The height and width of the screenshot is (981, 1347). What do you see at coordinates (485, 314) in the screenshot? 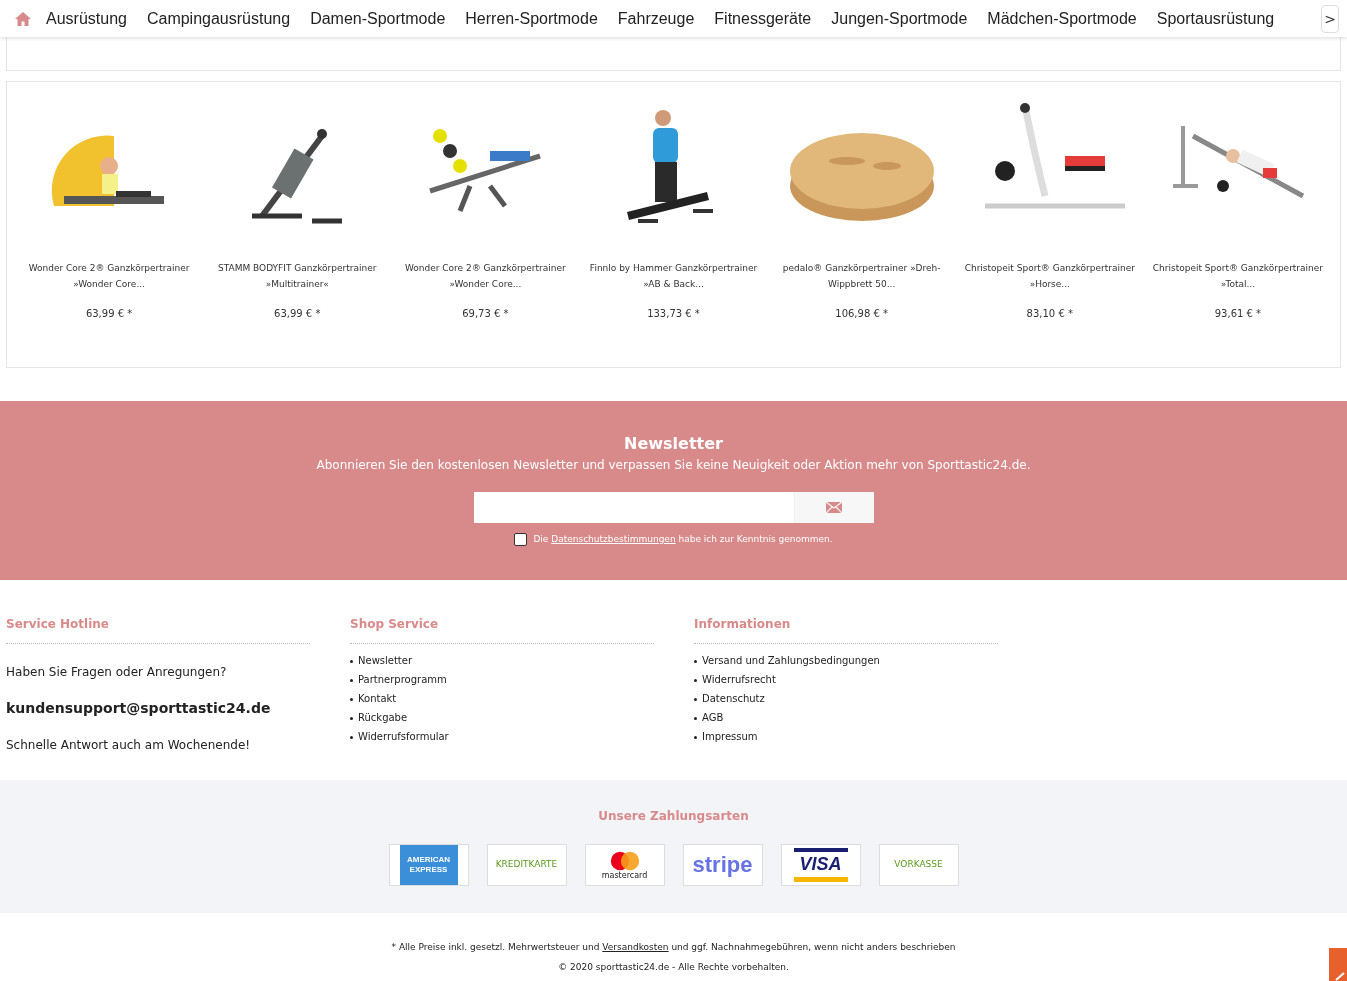
I see `product-price: 69,73 € *` at bounding box center [485, 314].